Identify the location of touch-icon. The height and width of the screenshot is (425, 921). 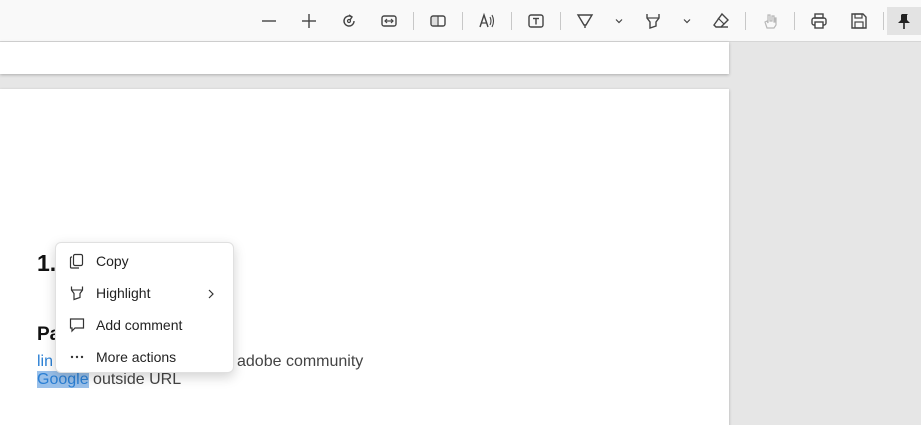
(770, 21).